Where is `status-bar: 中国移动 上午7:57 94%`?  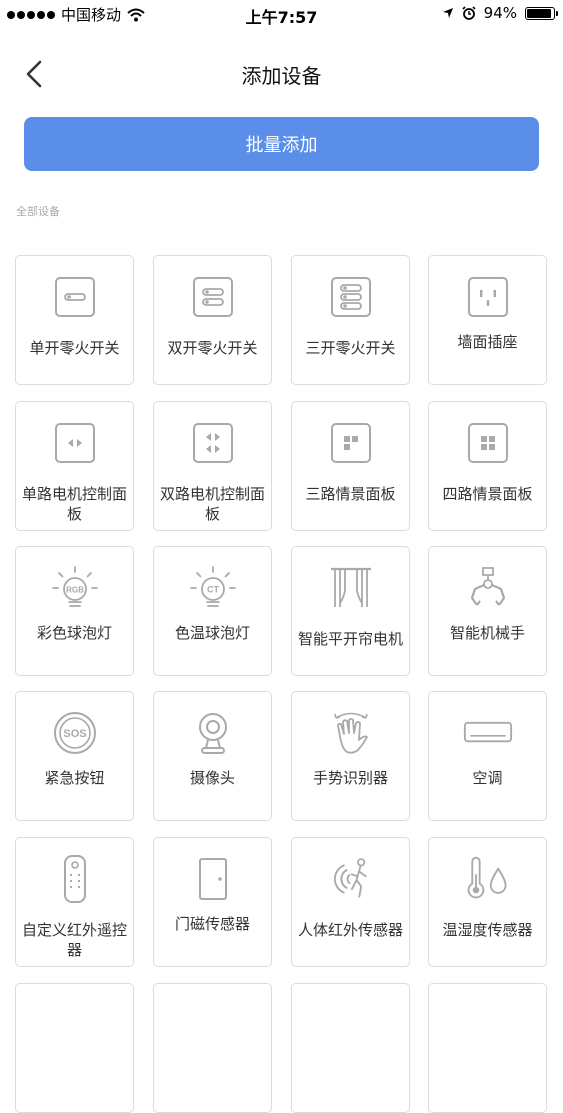 status-bar: 中国移动 上午7:57 94% is located at coordinates (281, 15).